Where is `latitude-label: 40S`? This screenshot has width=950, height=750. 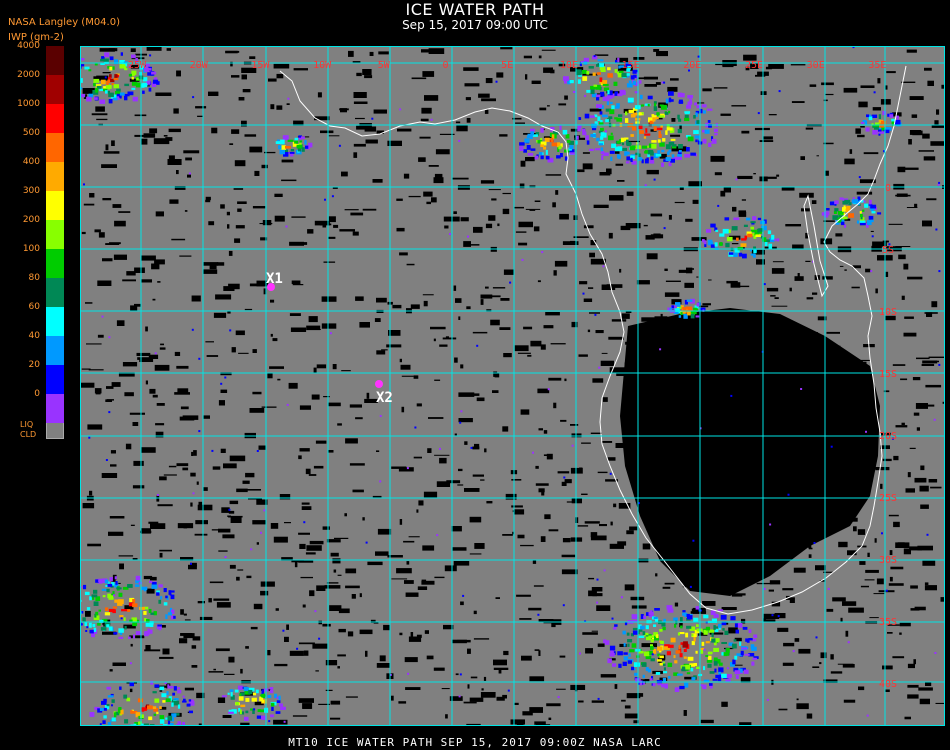
latitude-label: 40S is located at coordinates (888, 684).